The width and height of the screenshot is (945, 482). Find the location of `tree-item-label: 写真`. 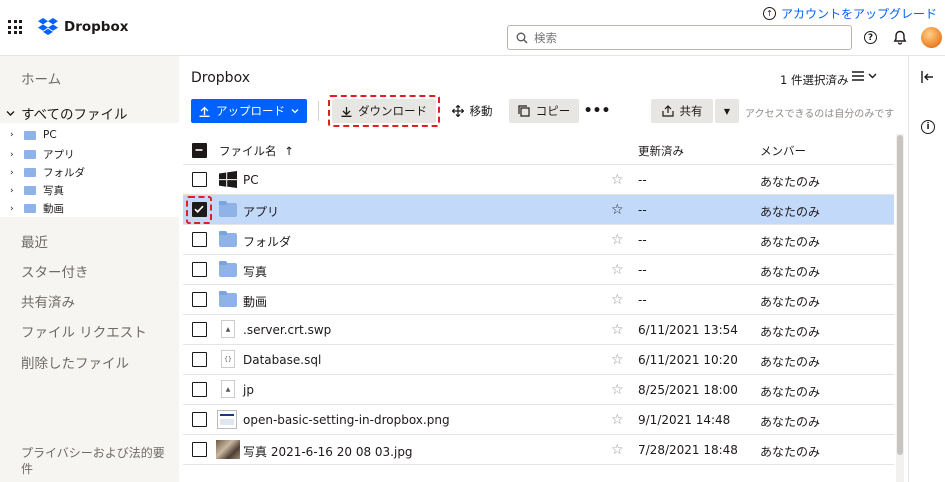

tree-item-label: 写真 is located at coordinates (53, 191).